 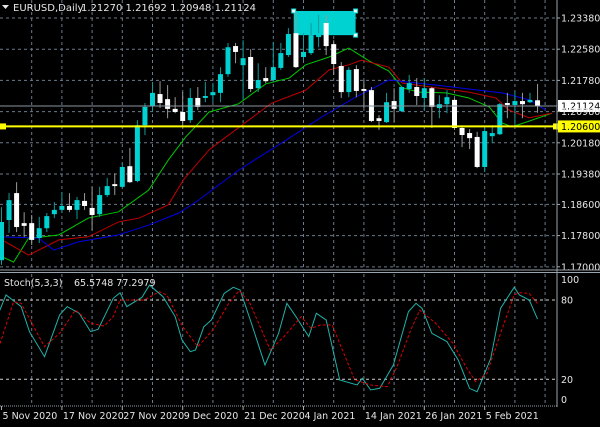 I want to click on horizontal-line-handle, so click(x=3, y=126).